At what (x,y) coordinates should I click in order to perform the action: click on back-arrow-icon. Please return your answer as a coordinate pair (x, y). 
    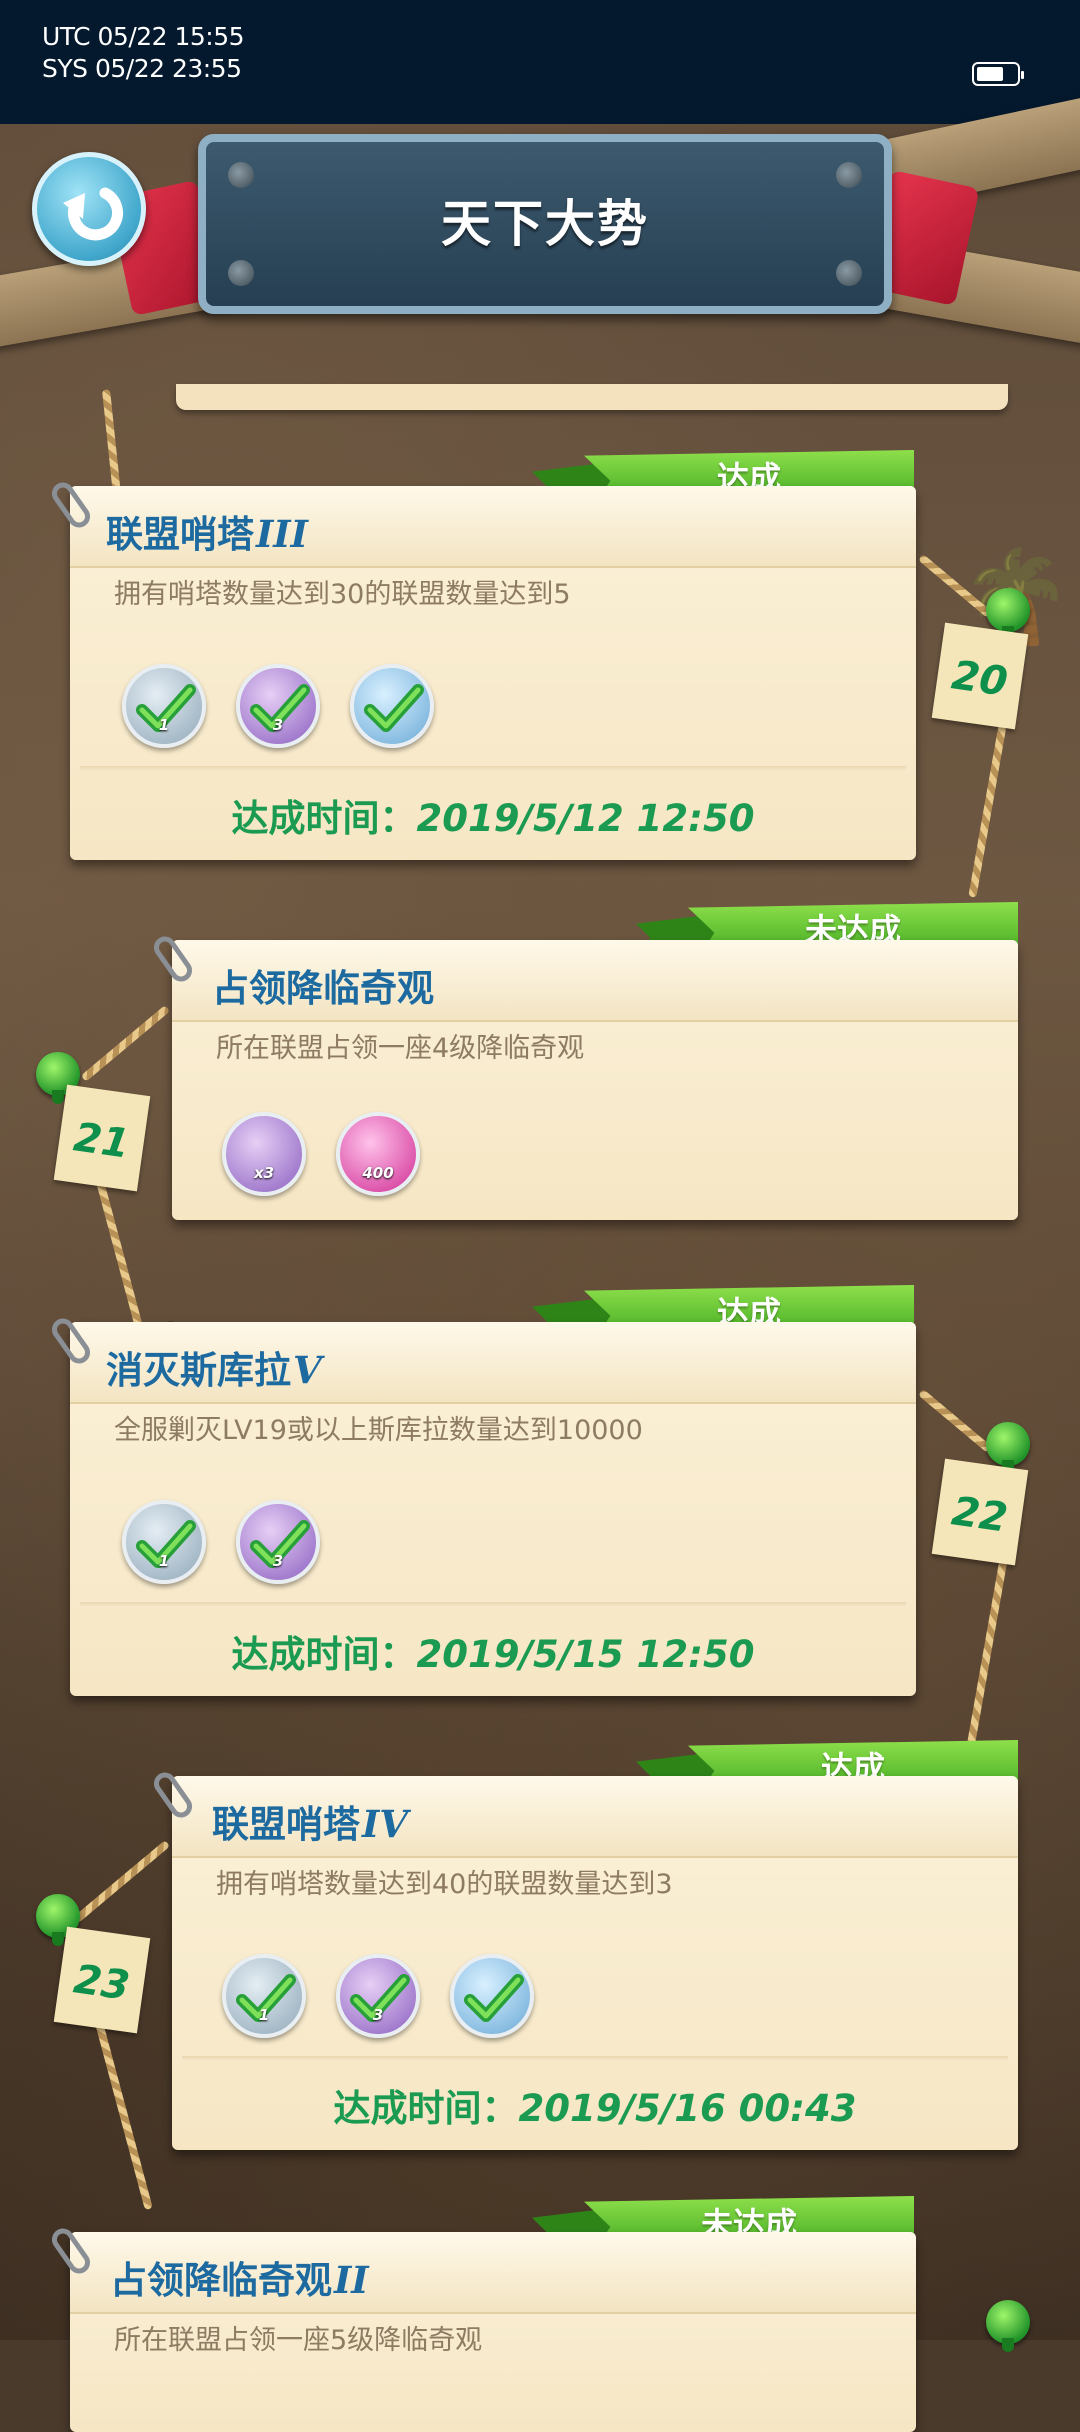
    Looking at the image, I should click on (93, 214).